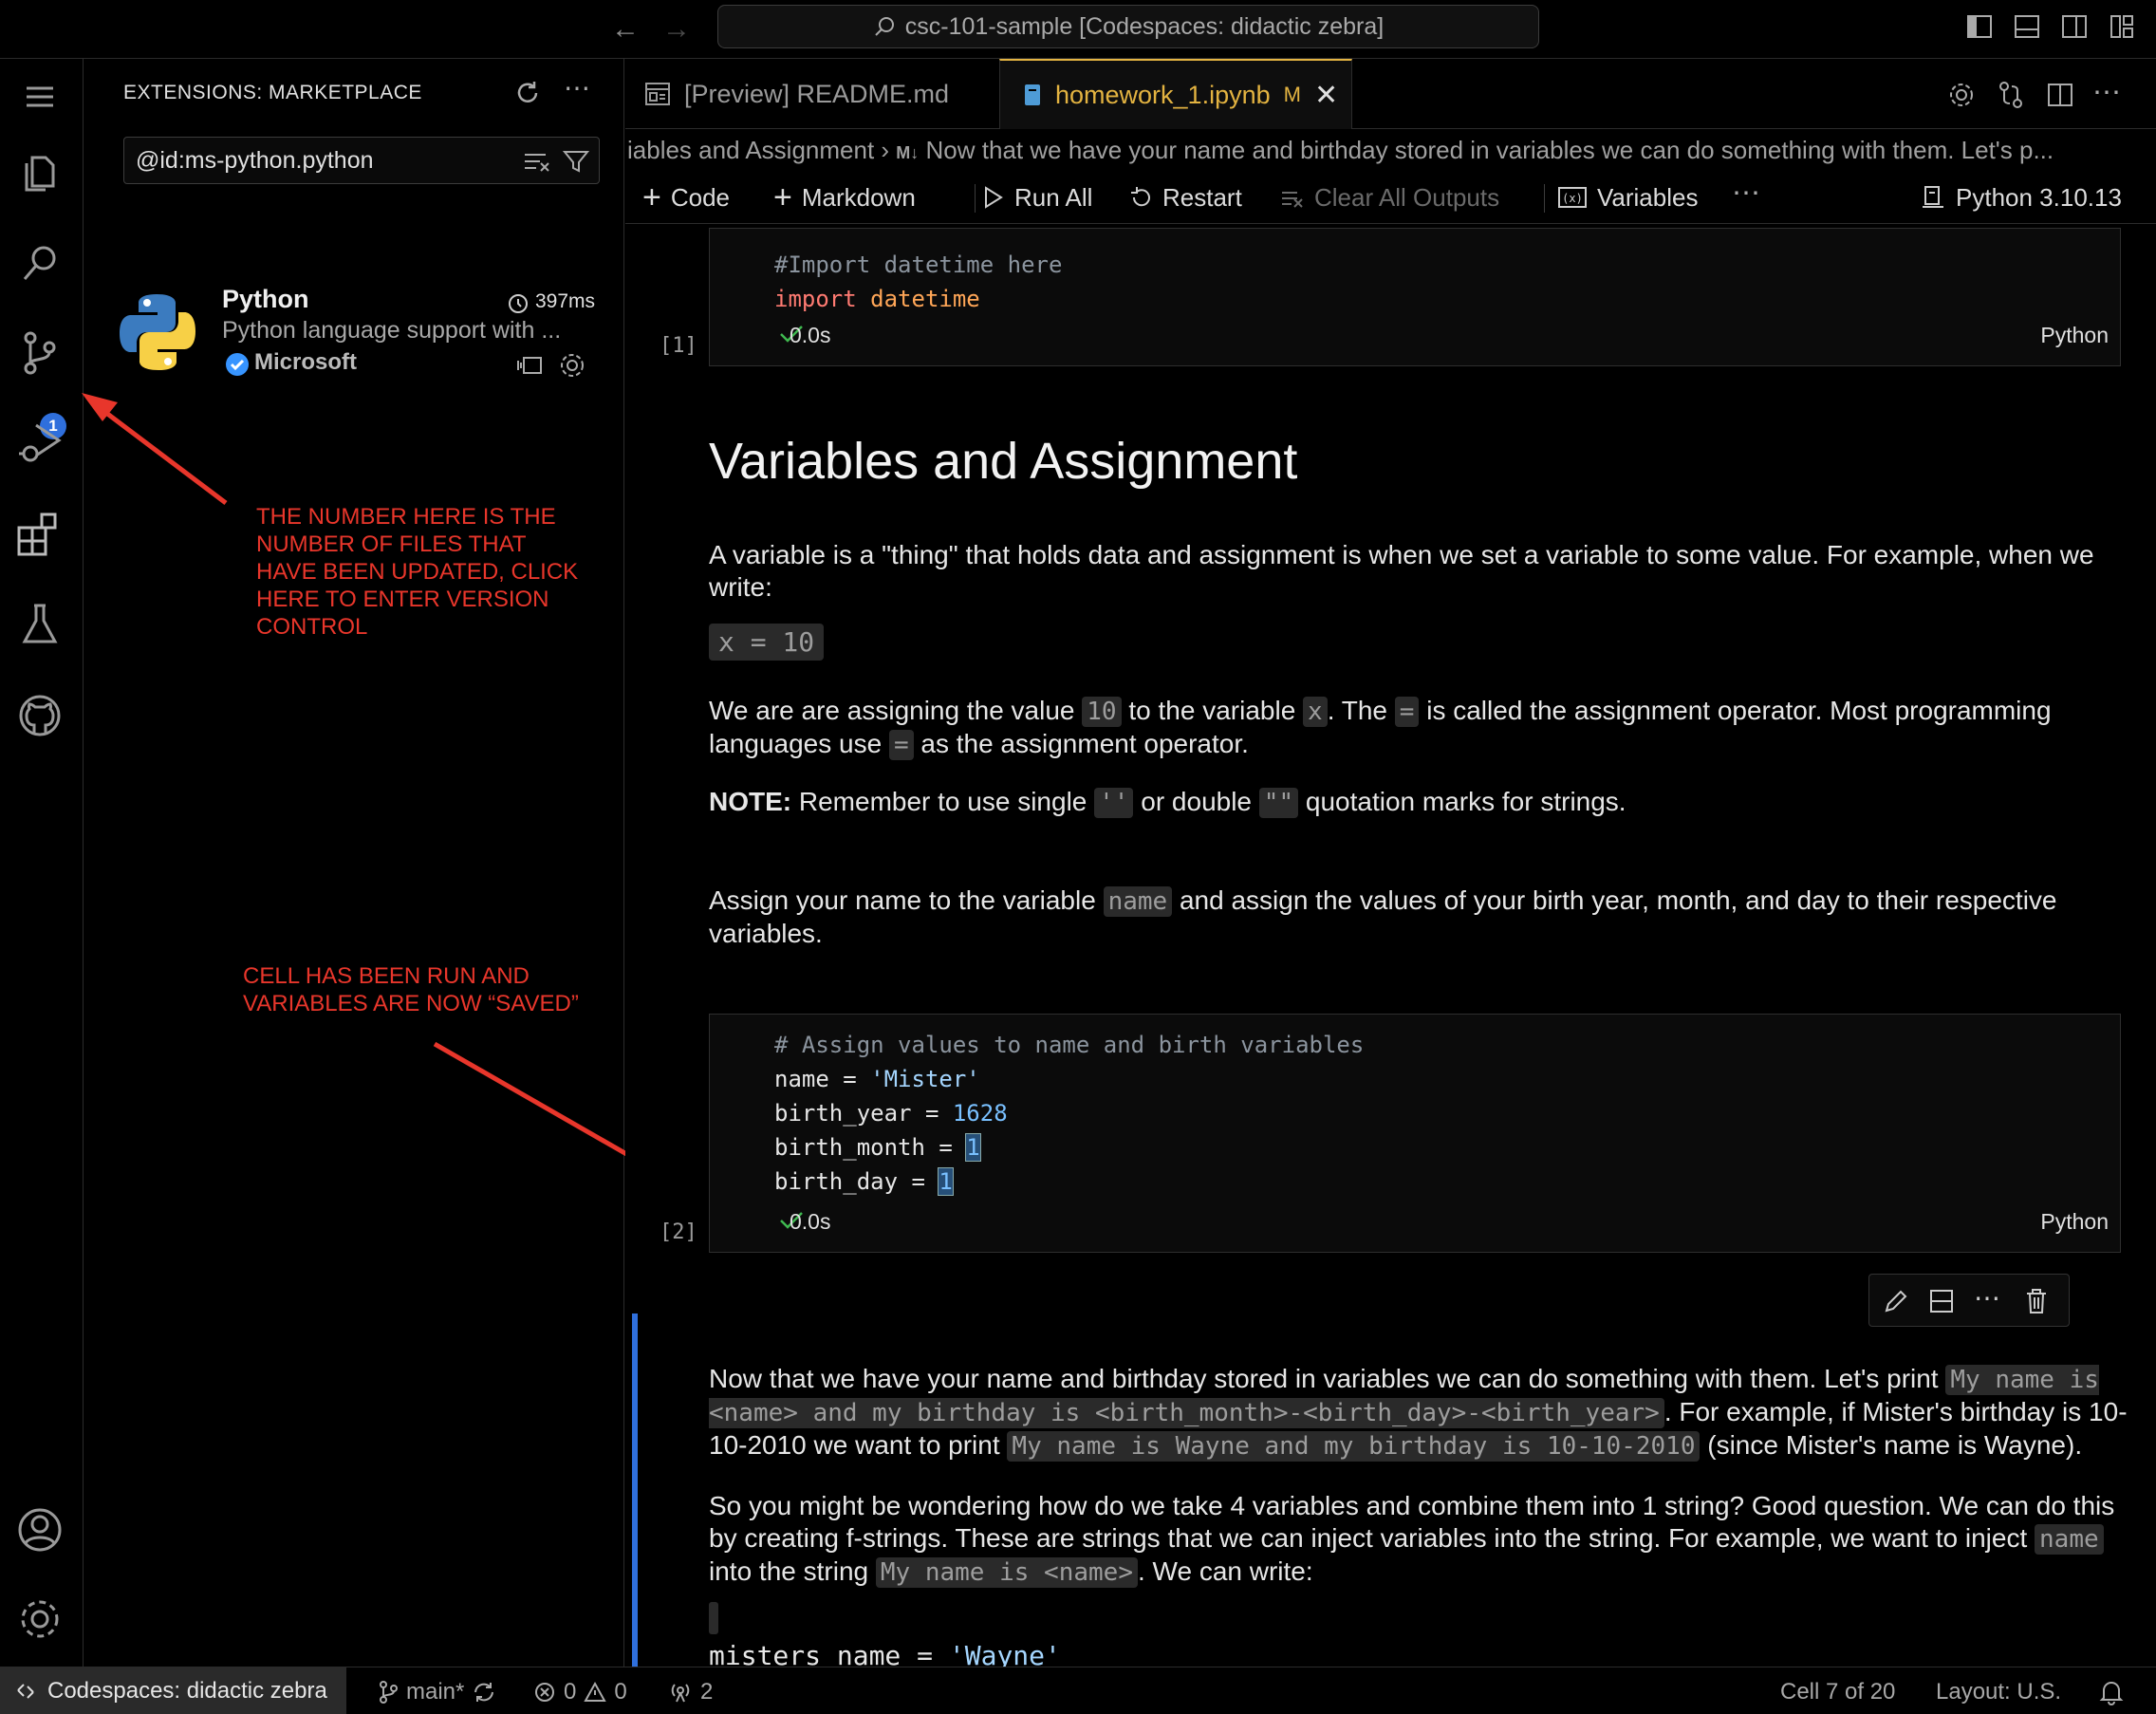  I want to click on inline-code: =, so click(1407, 712).